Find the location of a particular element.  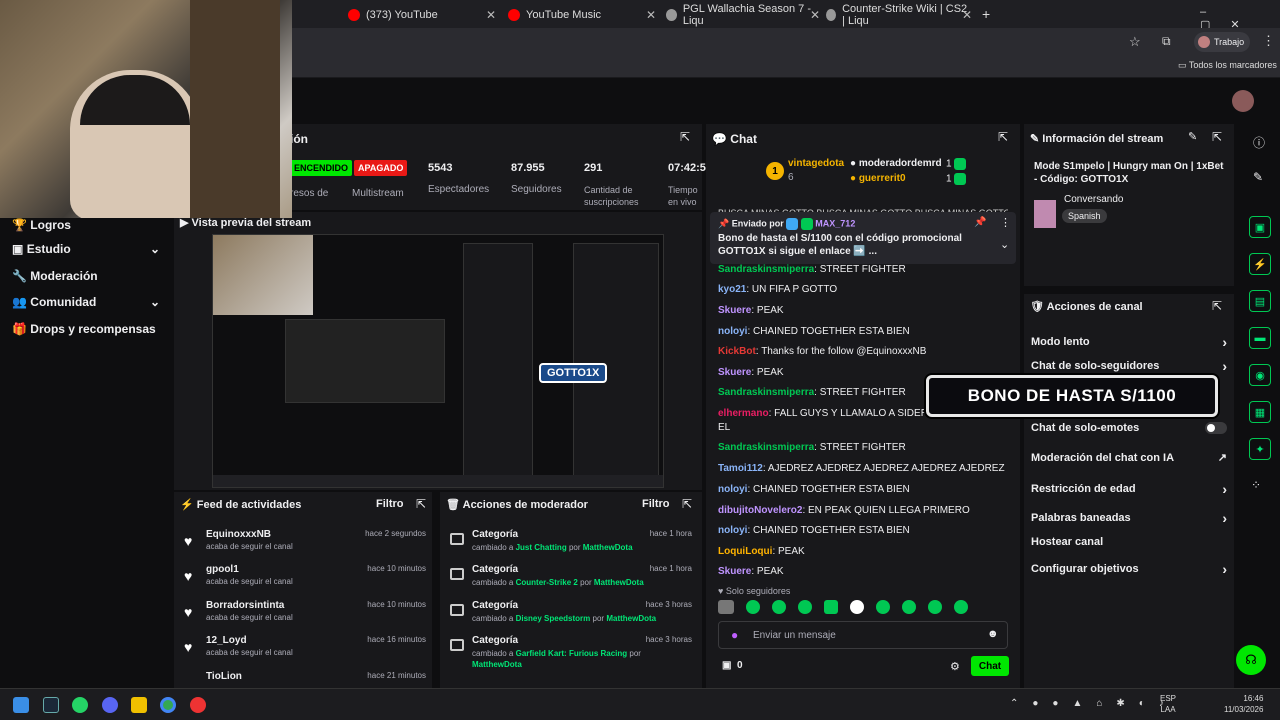

pinned-user: MAX_712 is located at coordinates (835, 223).